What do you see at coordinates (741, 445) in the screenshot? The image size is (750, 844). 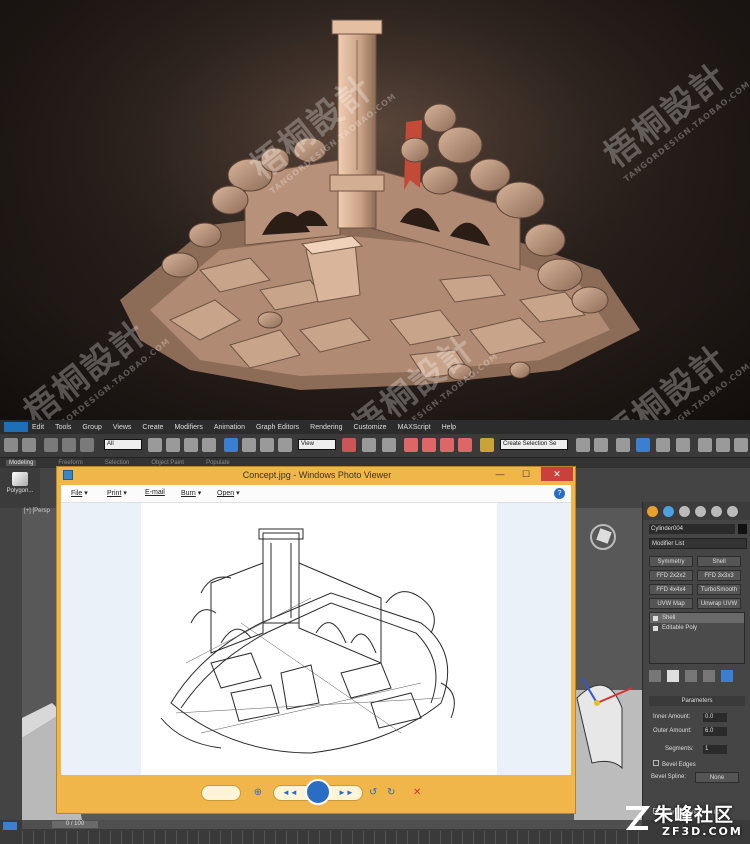 I see `render-icon` at bounding box center [741, 445].